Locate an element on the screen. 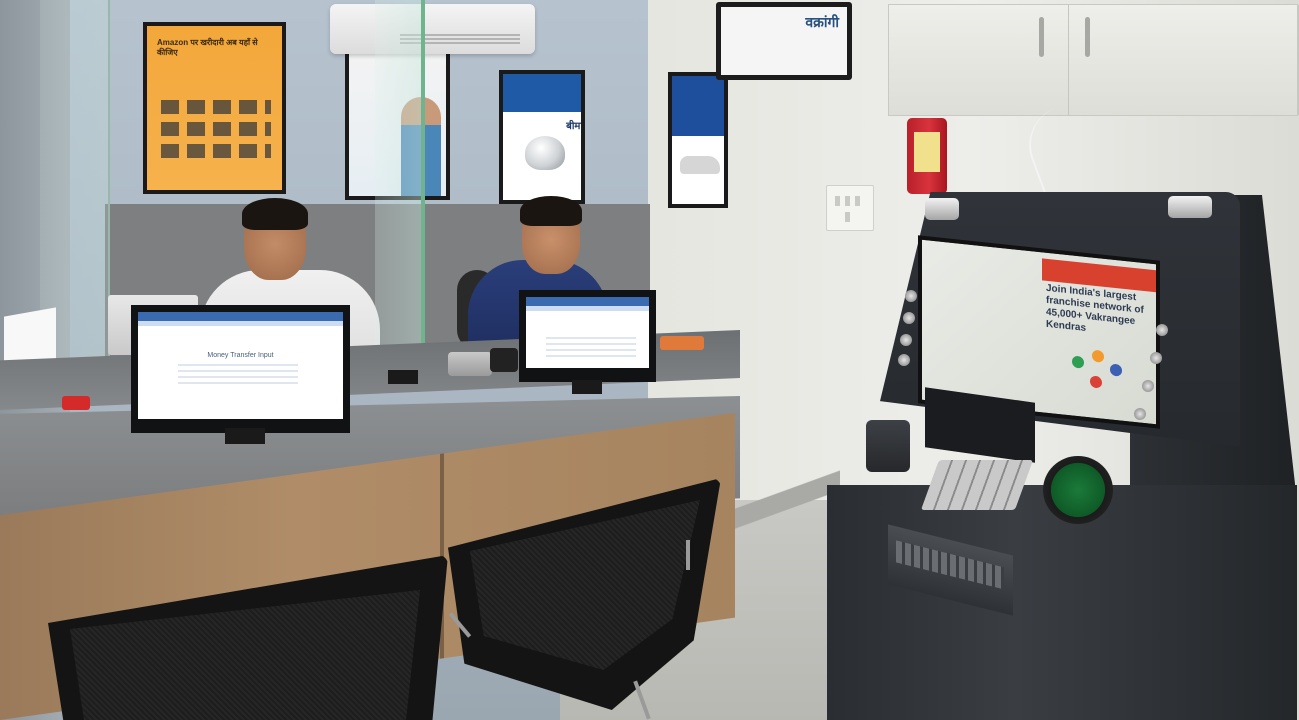  insurance-poster: बीमा is located at coordinates (542, 137).